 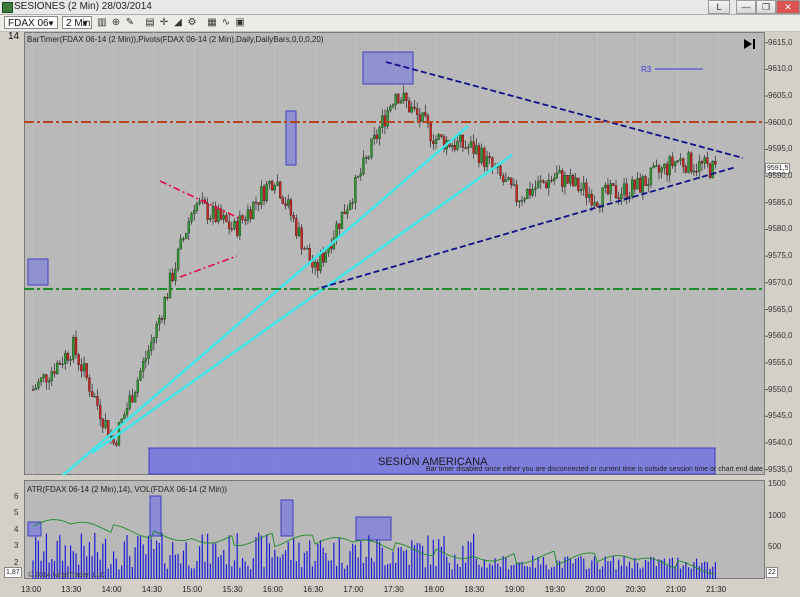 What do you see at coordinates (780, 389) in the screenshot?
I see `price-tick: 9550,0` at bounding box center [780, 389].